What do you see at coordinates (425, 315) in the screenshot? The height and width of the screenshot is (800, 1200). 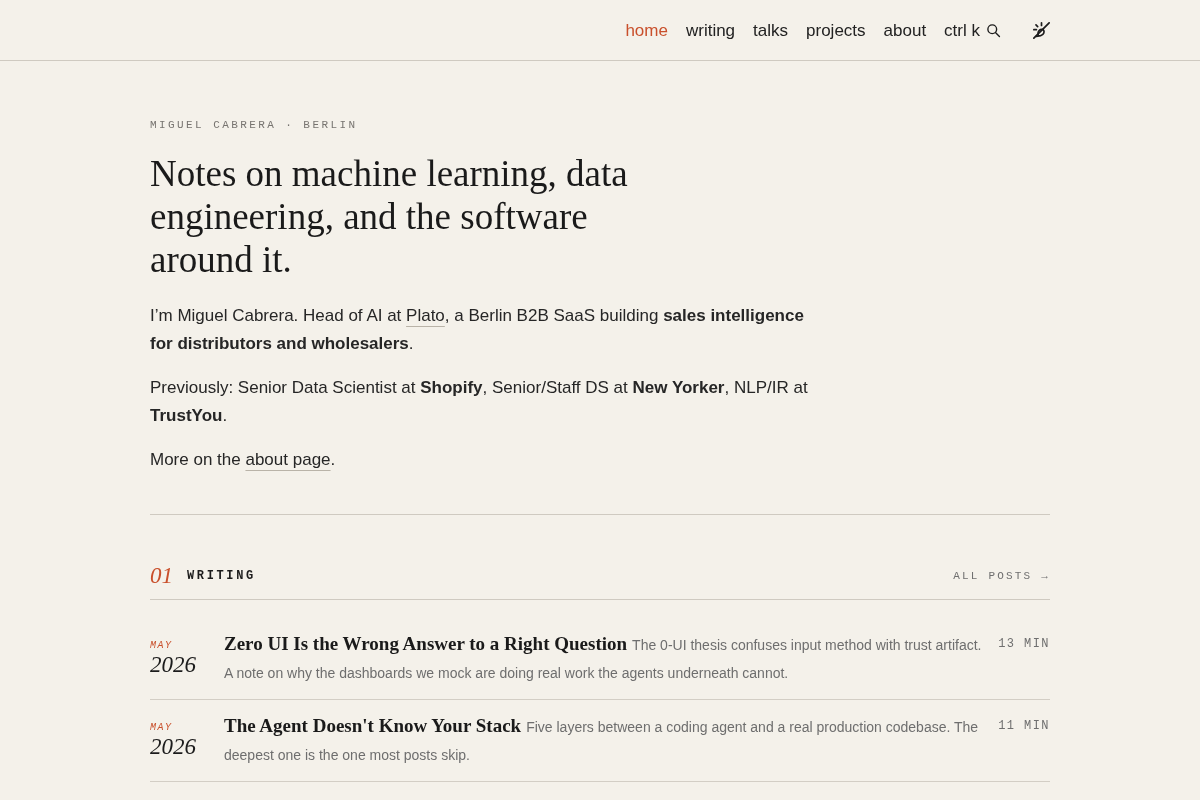 I see `text-link: Plato` at bounding box center [425, 315].